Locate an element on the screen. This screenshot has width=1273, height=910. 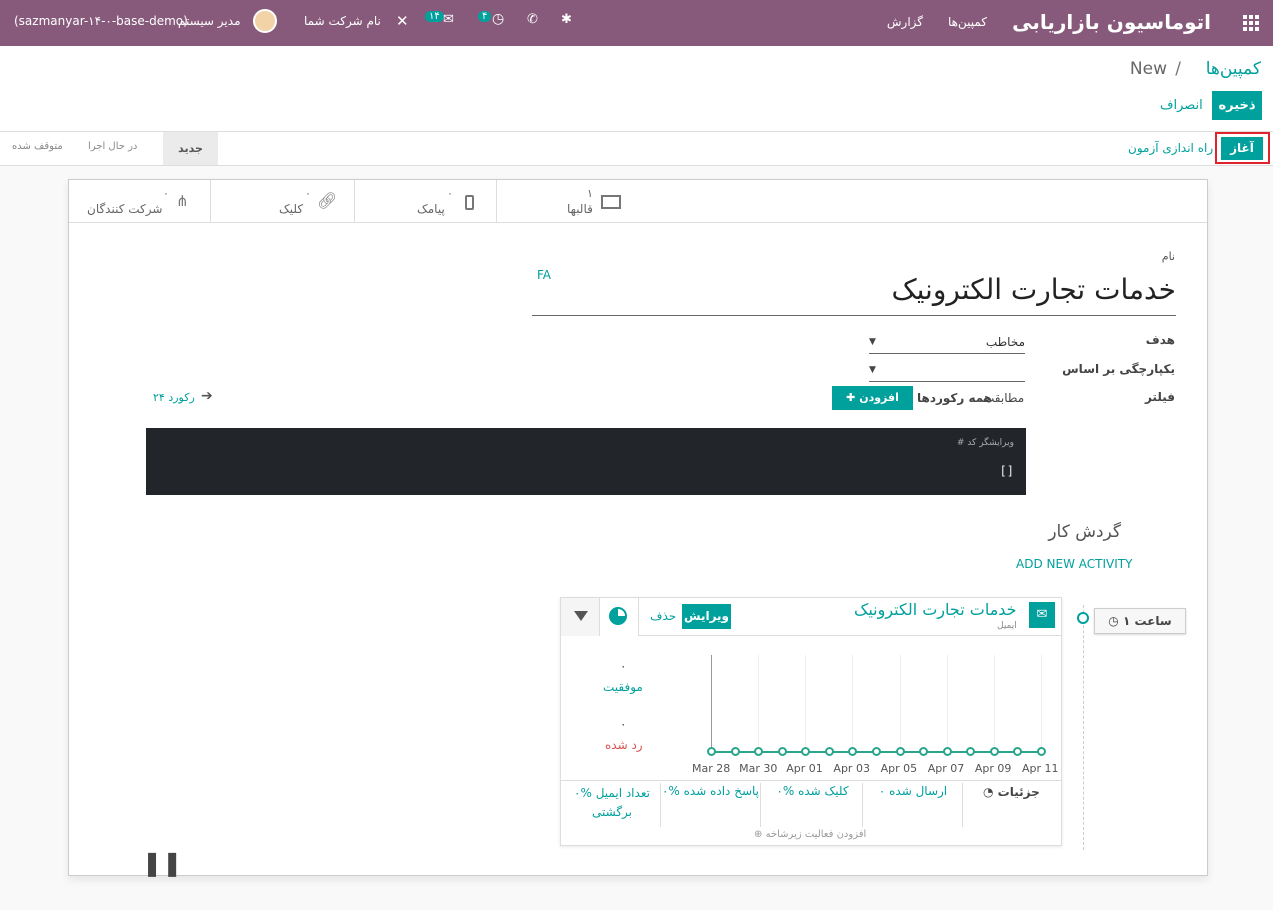
chart-x-tick-label: Apr 03 is located at coordinates (851, 768).